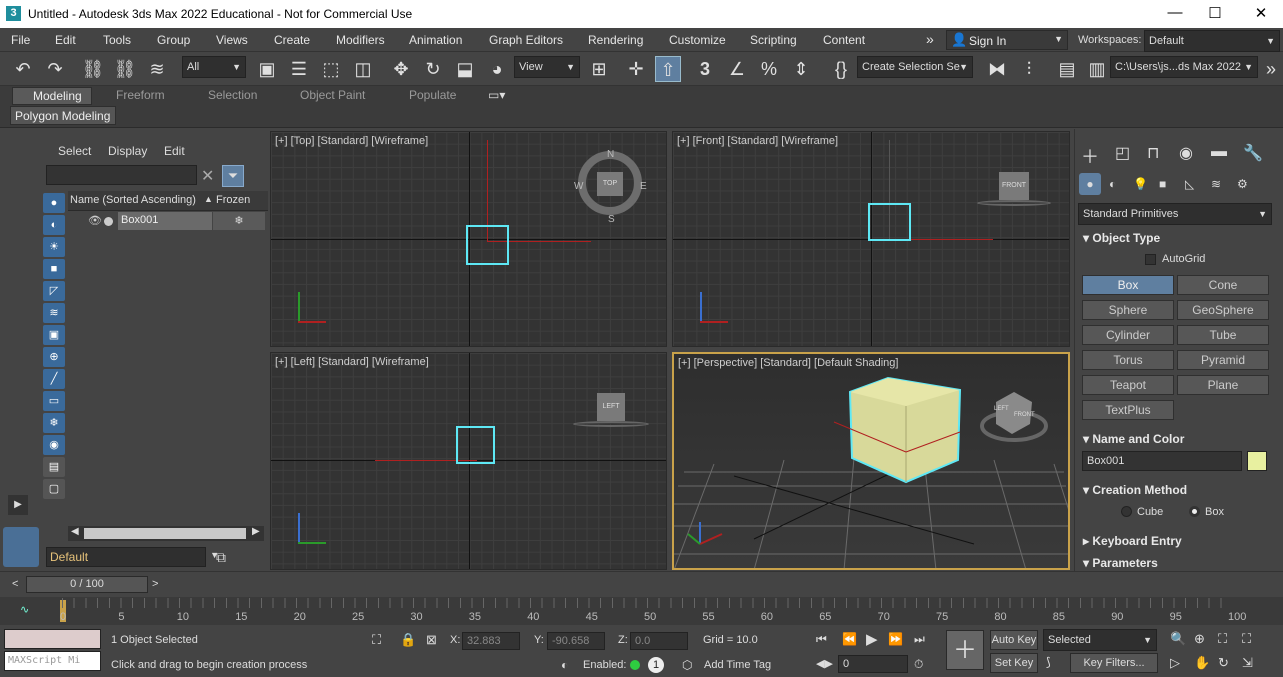 The height and width of the screenshot is (677, 1283). What do you see at coordinates (635, 665) in the screenshot?
I see `enabled-indicator` at bounding box center [635, 665].